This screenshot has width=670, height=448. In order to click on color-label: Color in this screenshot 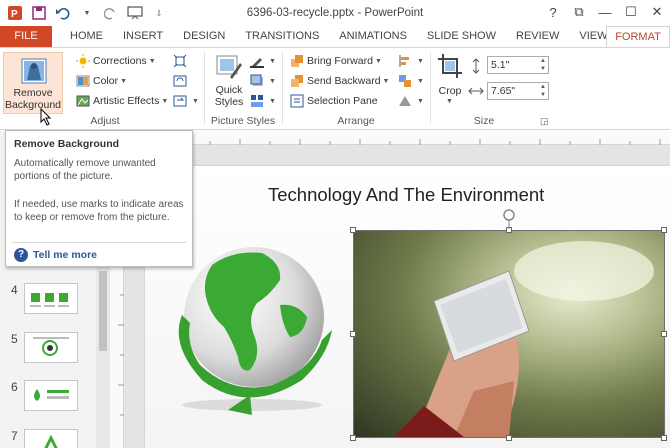, I will do `click(106, 81)`.